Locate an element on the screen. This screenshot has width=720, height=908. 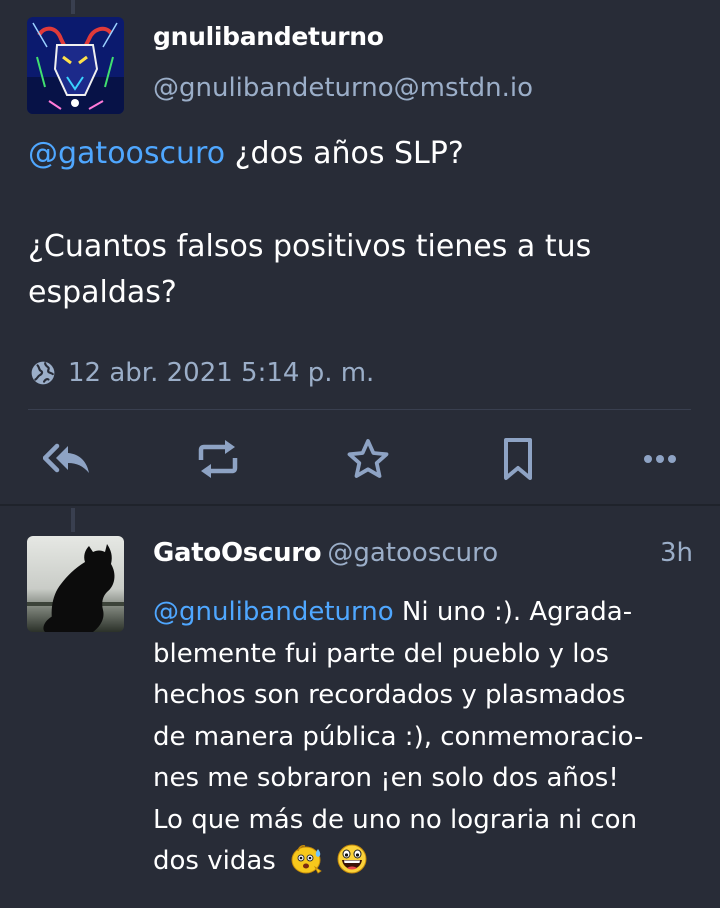
avatar-black-cat-photo is located at coordinates (75, 584).